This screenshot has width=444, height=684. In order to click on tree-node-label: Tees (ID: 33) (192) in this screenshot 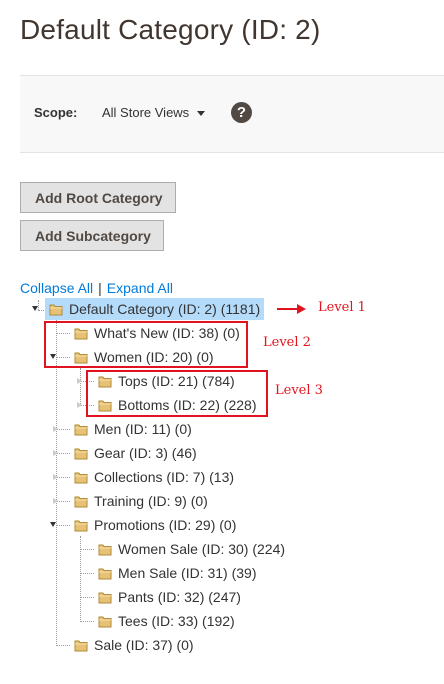, I will do `click(176, 621)`.